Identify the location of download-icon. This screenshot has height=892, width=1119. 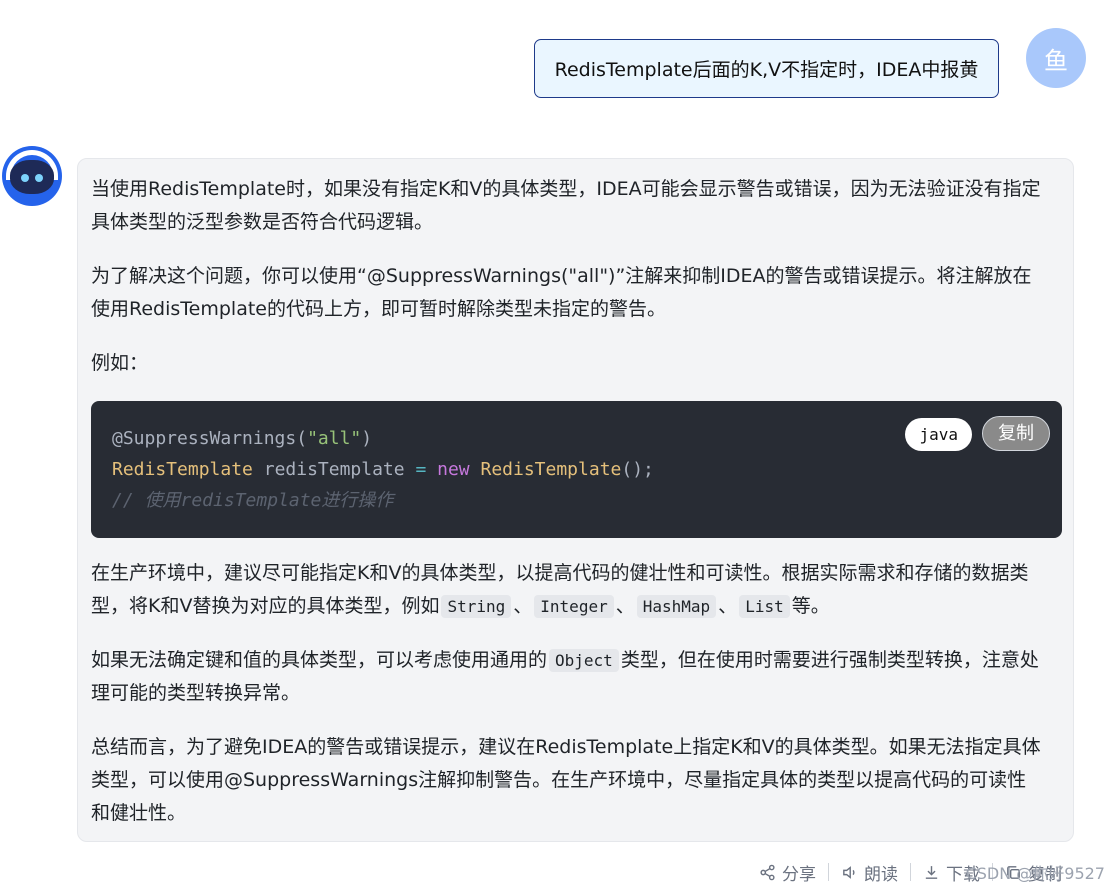
(931, 872).